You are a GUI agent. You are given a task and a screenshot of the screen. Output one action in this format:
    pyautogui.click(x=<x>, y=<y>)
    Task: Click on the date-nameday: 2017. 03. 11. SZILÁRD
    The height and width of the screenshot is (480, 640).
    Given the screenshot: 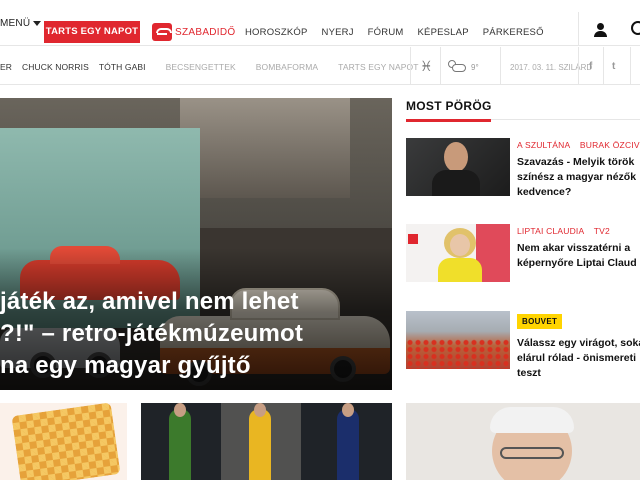 What is the action you would take?
    pyautogui.click(x=551, y=67)
    